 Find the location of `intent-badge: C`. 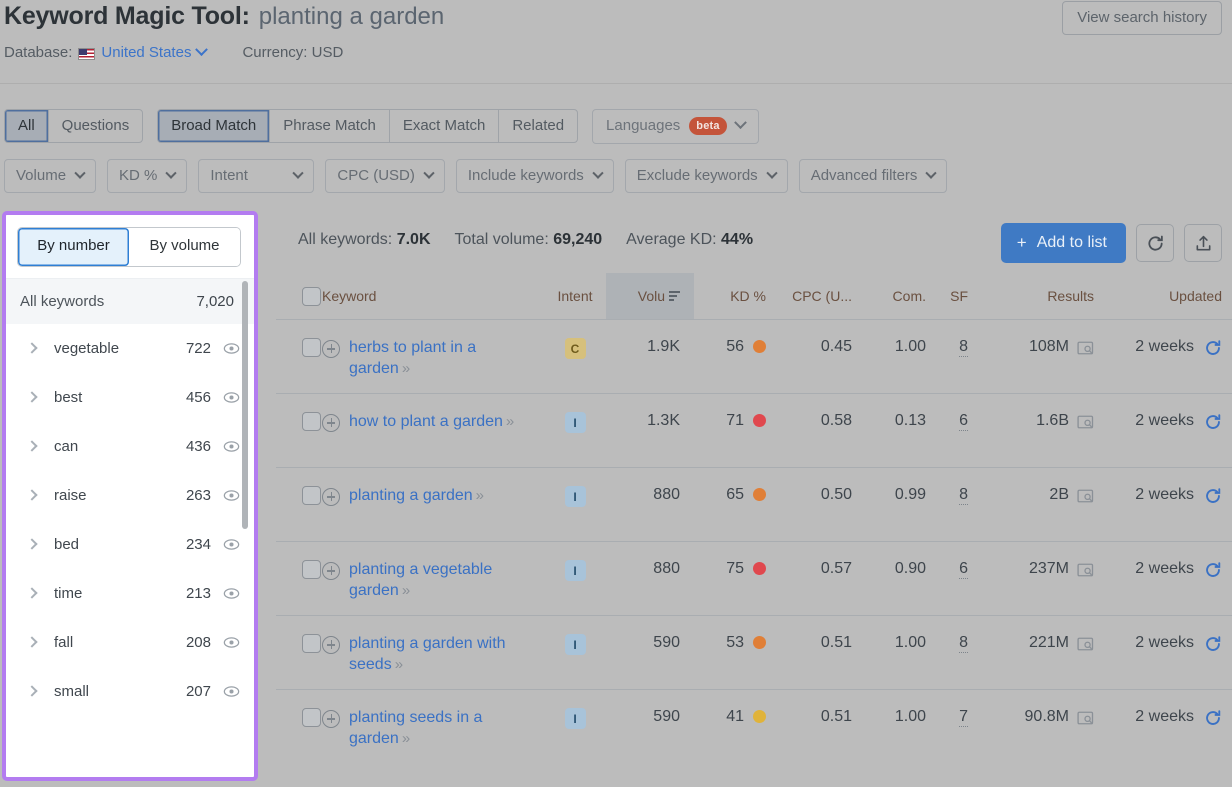

intent-badge: C is located at coordinates (575, 348).